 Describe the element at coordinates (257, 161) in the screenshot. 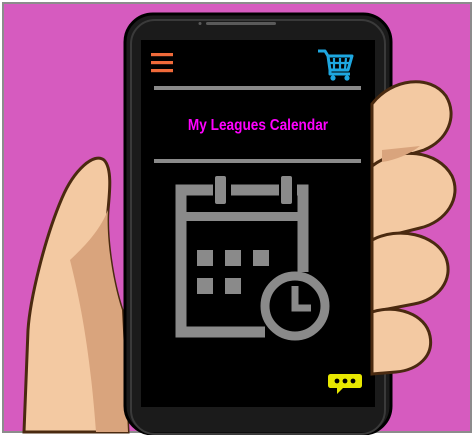

I see `title-divider` at that location.